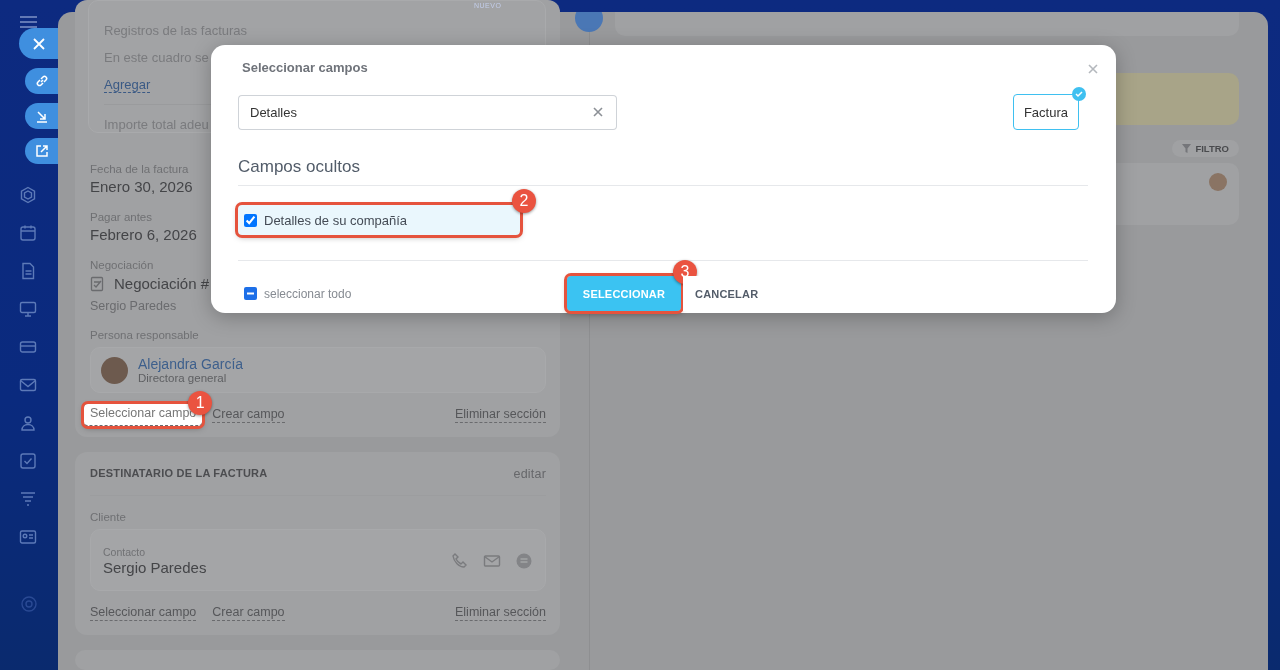 The image size is (1280, 670). Describe the element at coordinates (141, 186) in the screenshot. I see `field-value: Enero 30, 2026` at that location.